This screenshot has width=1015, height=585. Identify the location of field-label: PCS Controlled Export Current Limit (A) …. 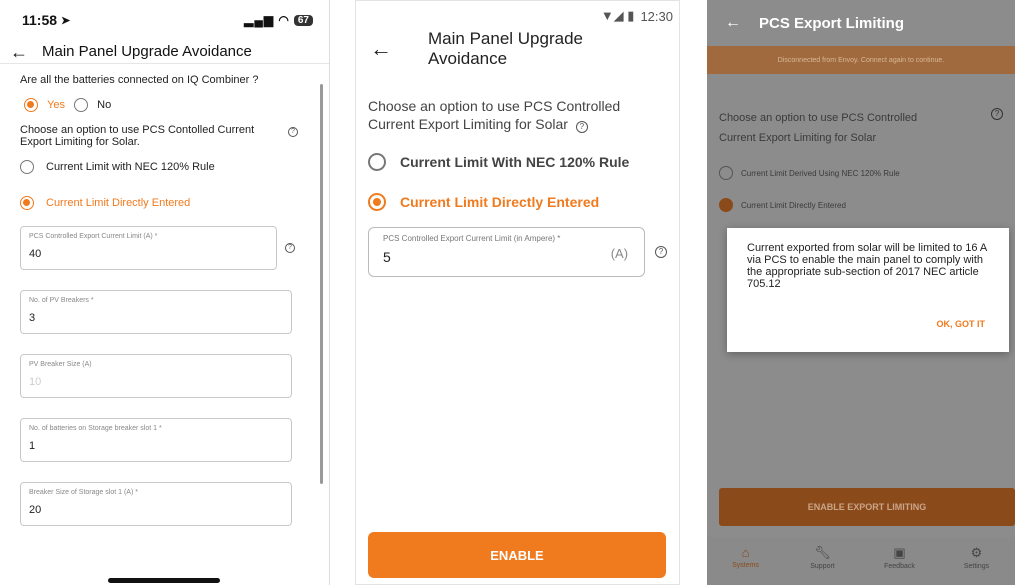
(93, 236).